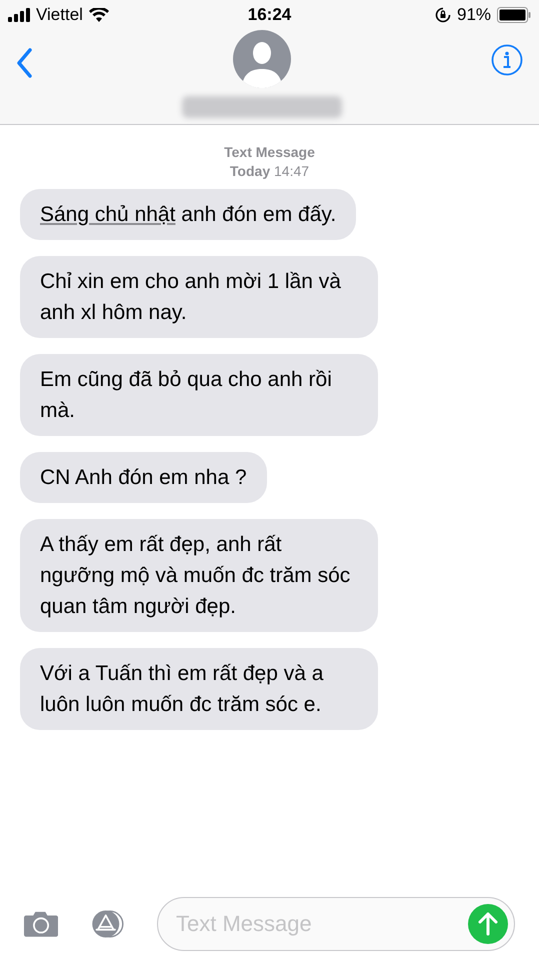 This screenshot has height=960, width=539. I want to click on message-timestamp: Today 14:47, so click(270, 171).